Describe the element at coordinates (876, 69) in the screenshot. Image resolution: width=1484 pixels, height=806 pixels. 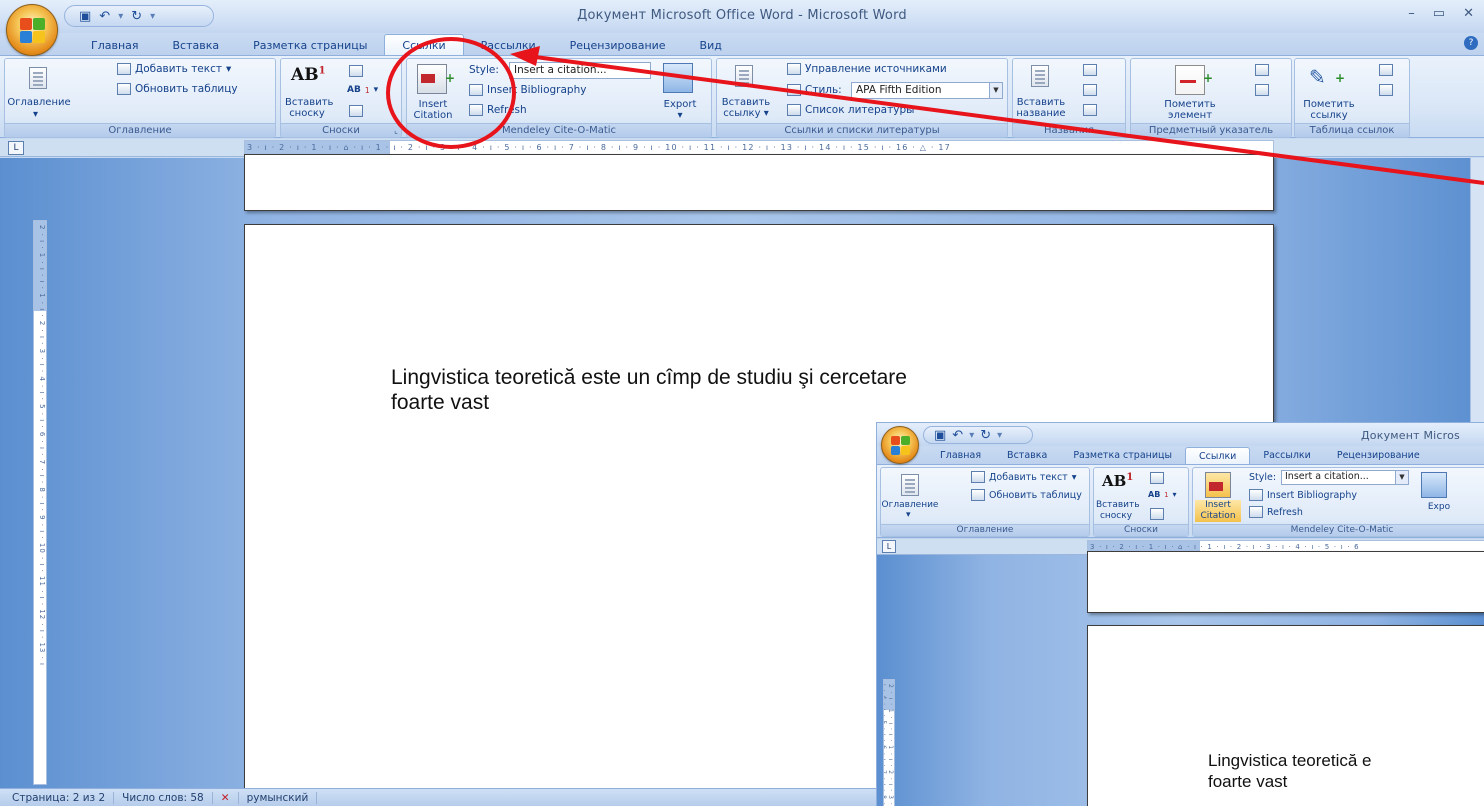
I see `manage-sources-label: Управление источниками` at that location.